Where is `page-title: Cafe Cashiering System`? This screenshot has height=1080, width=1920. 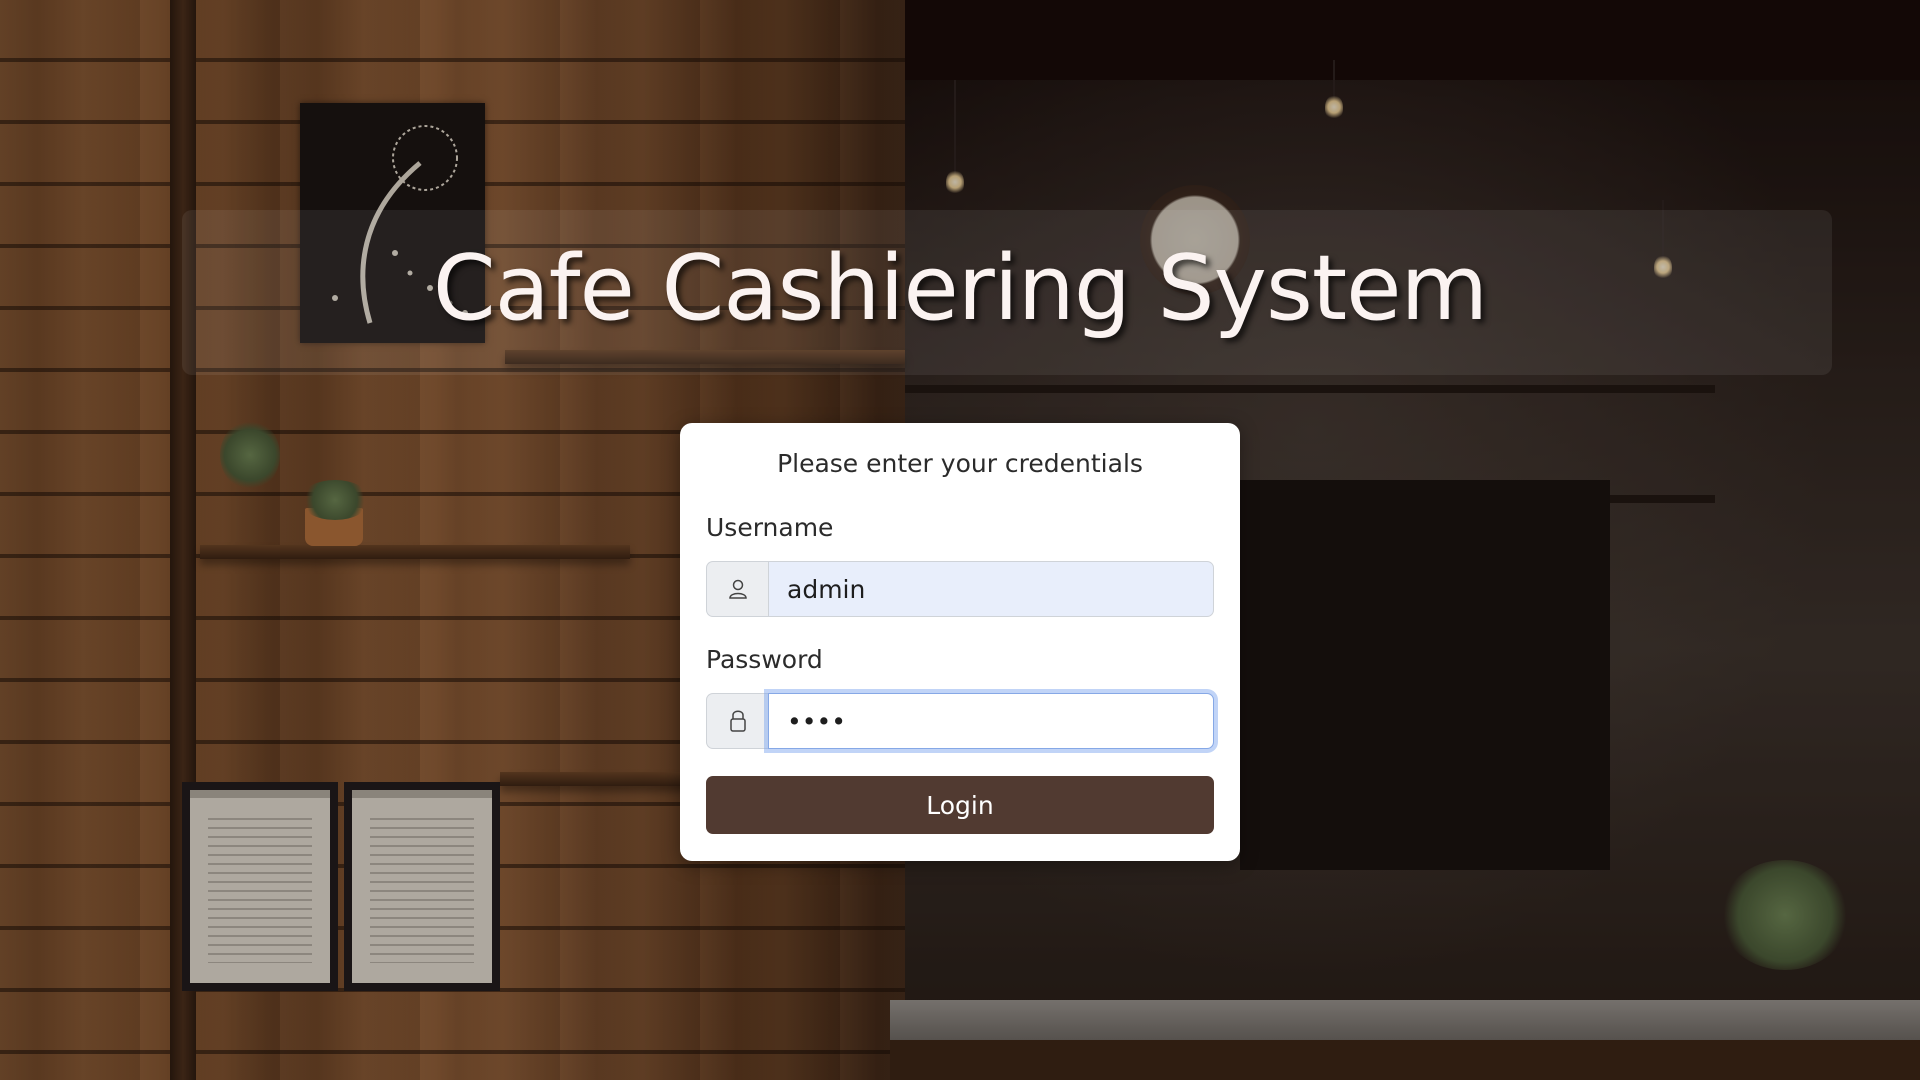 page-title: Cafe Cashiering System is located at coordinates (960, 288).